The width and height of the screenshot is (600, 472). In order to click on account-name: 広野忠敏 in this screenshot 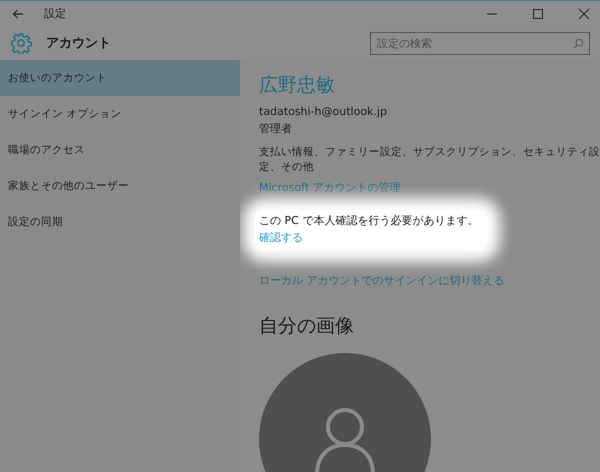, I will do `click(297, 85)`.